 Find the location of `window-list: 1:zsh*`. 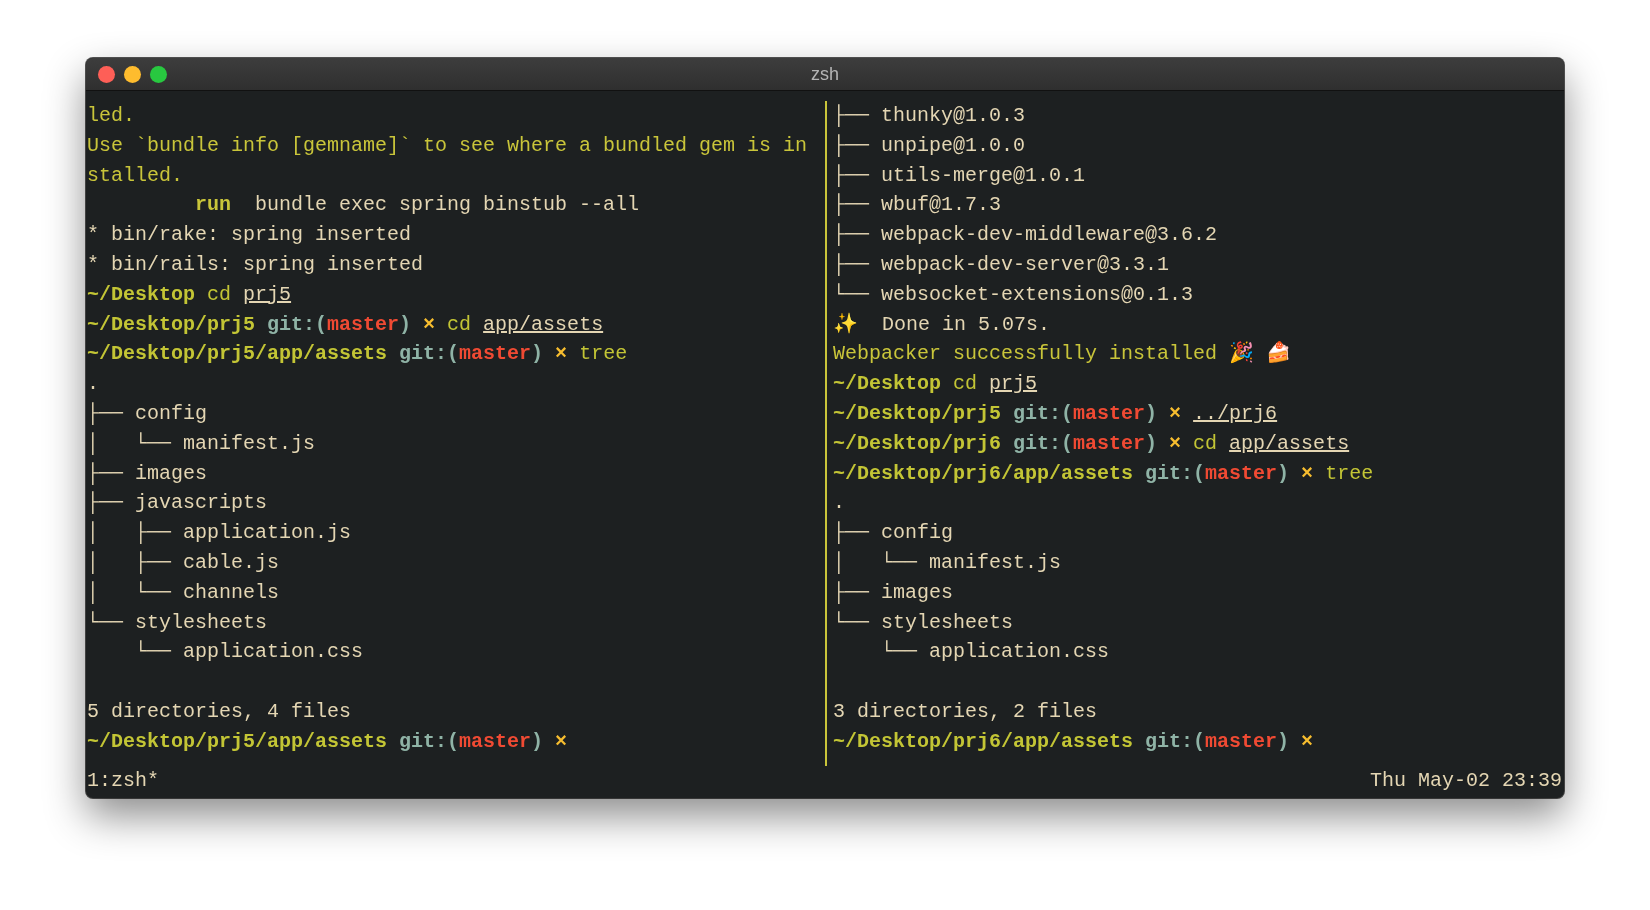

window-list: 1:zsh* is located at coordinates (123, 781).